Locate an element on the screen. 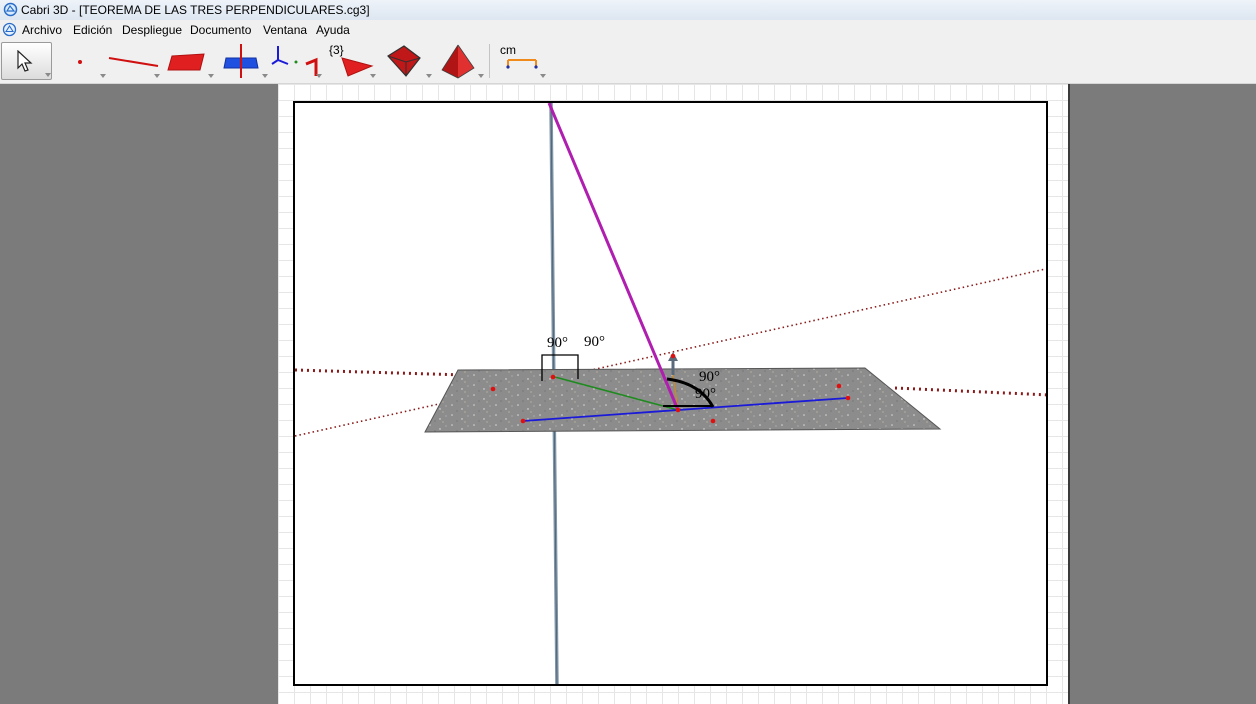 This screenshot has width=1256, height=704. cabri-app-icon is located at coordinates (10, 9).